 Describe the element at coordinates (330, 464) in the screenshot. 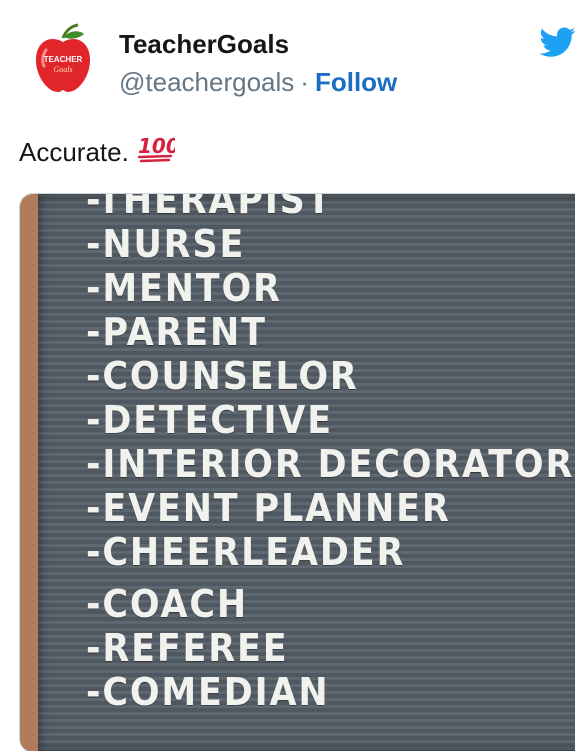

I see `board-line: -INTERIOR DECORATOR` at that location.